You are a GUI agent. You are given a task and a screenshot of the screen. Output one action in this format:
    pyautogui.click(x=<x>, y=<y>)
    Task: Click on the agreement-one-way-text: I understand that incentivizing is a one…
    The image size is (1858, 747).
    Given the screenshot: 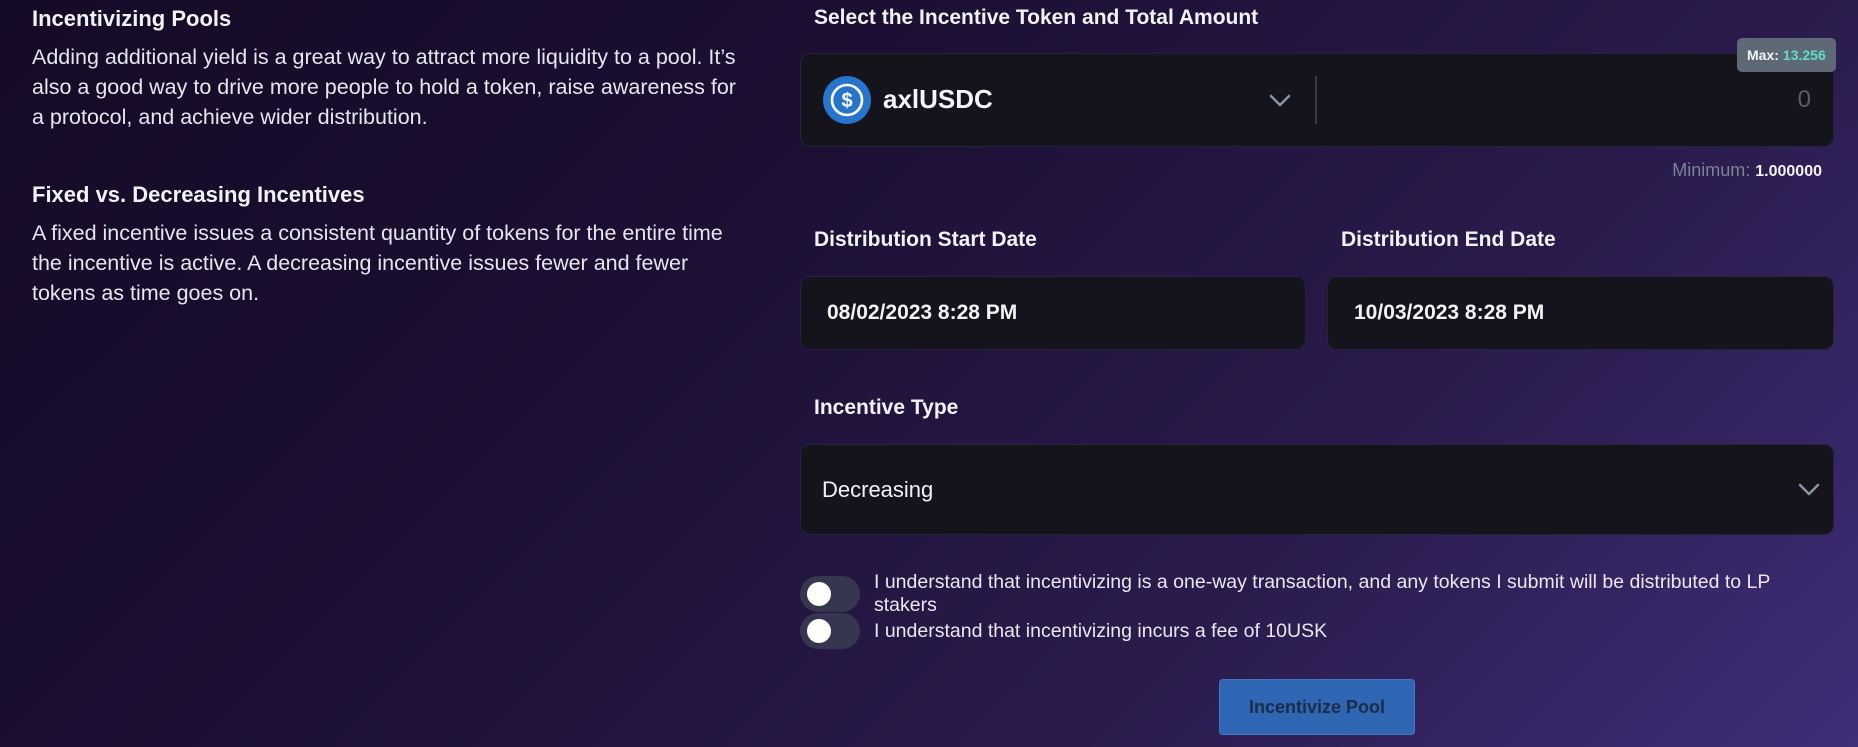 What is the action you would take?
    pyautogui.click(x=1322, y=593)
    